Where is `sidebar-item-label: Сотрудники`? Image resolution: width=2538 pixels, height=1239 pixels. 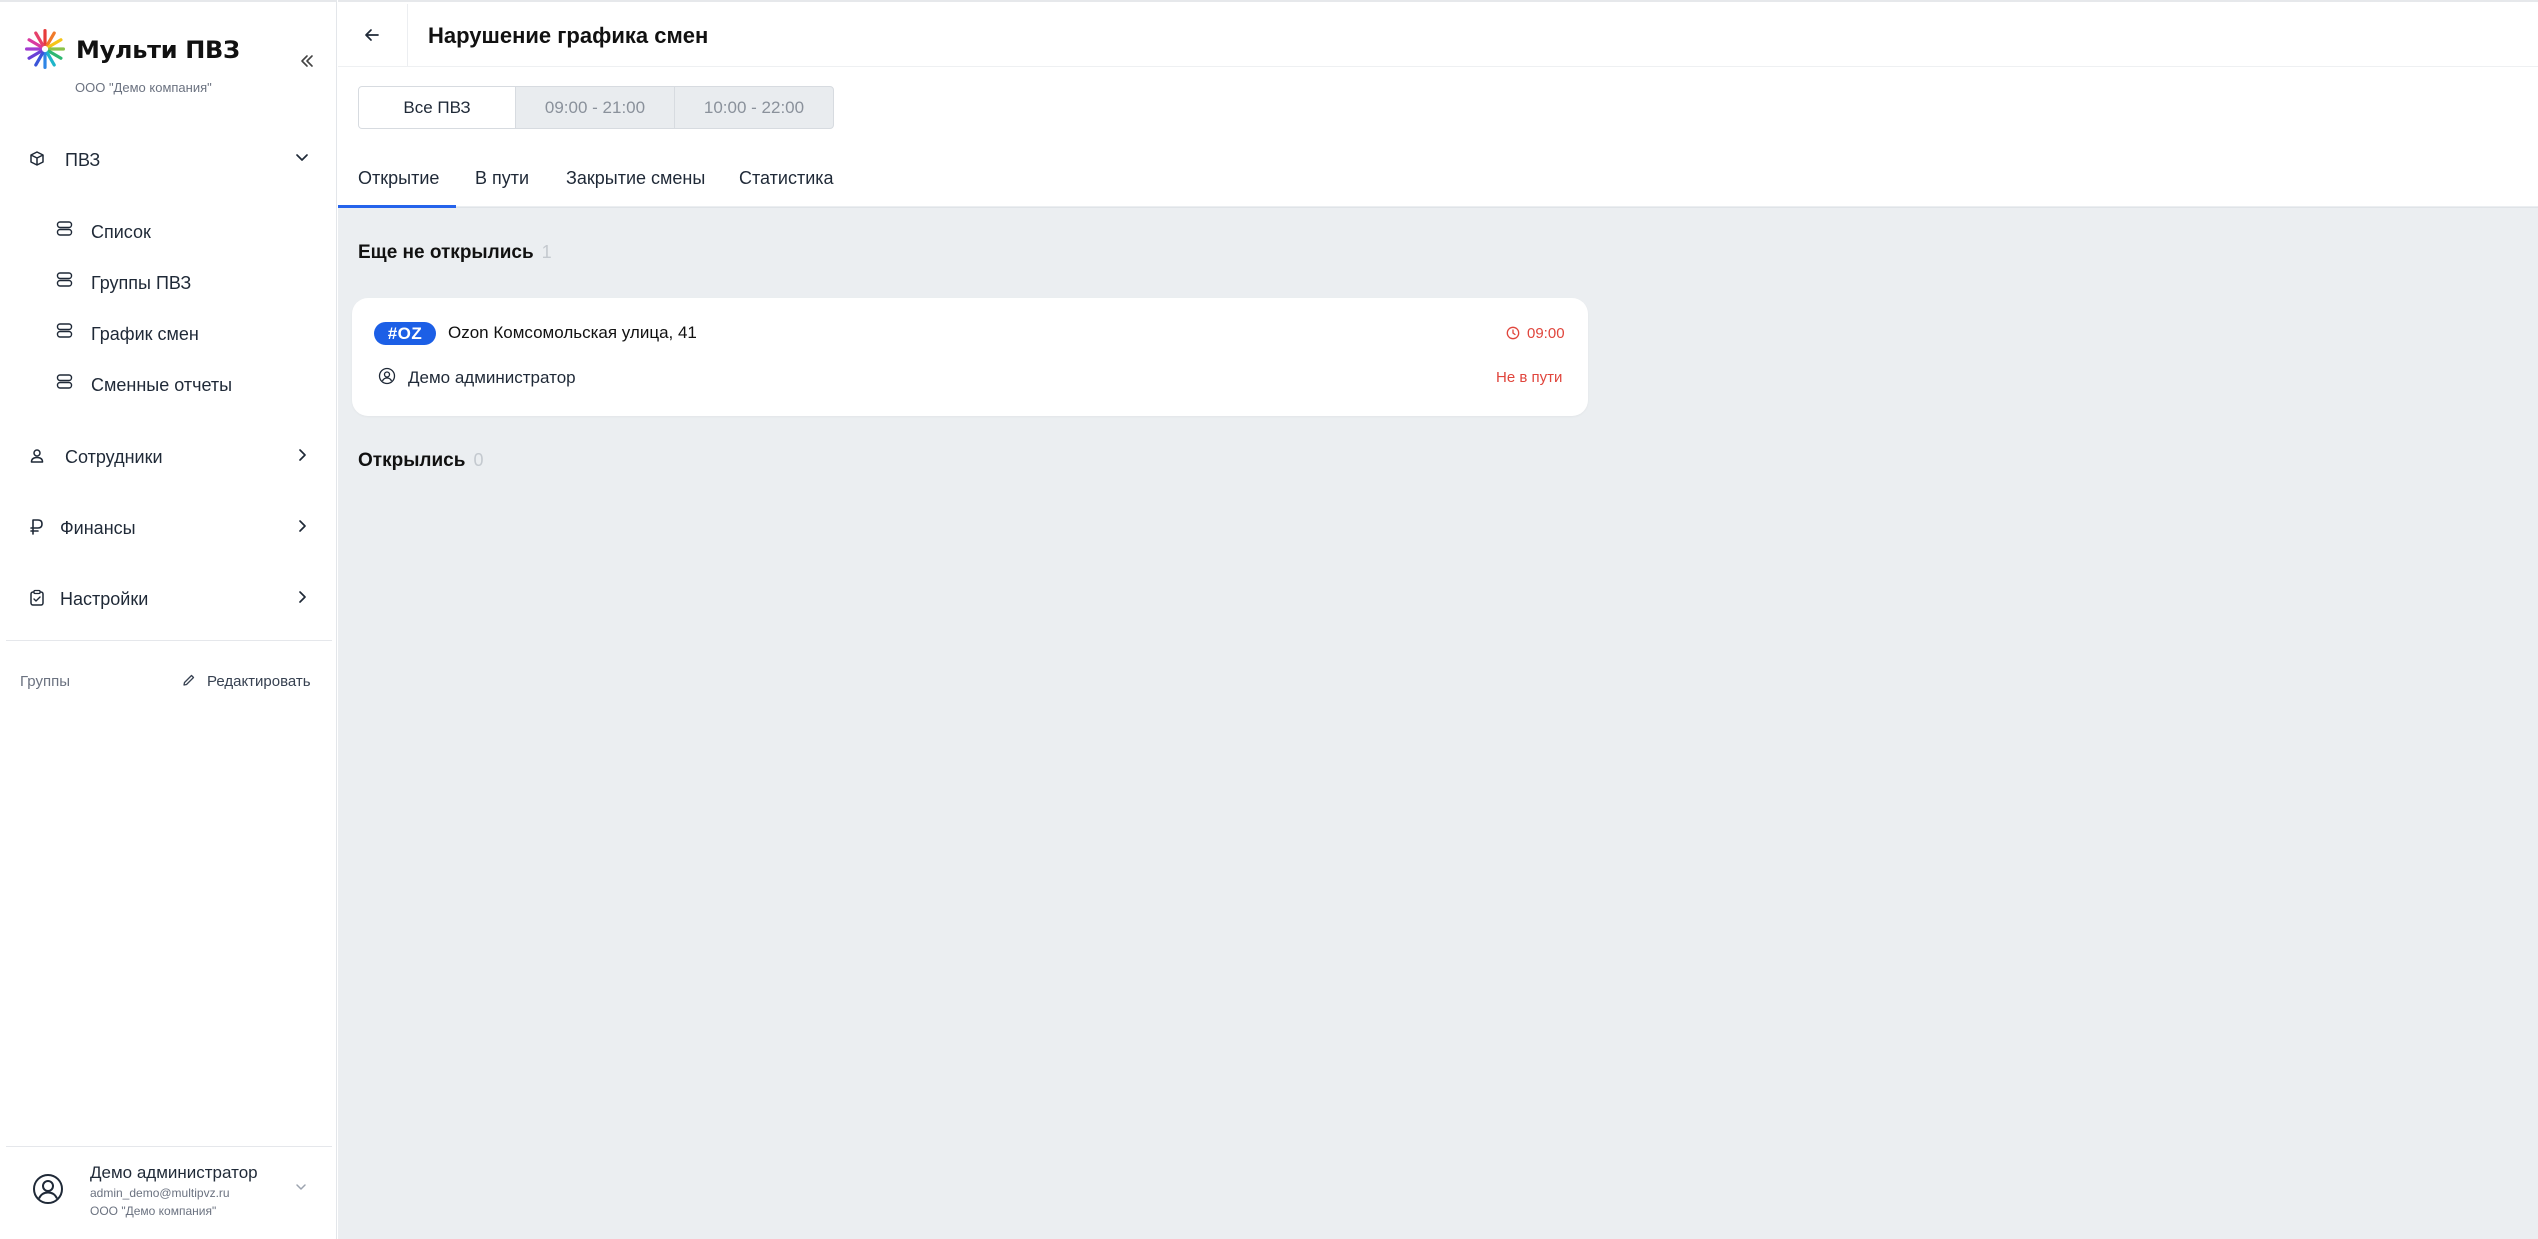
sidebar-item-label: Сотрудники is located at coordinates (114, 457).